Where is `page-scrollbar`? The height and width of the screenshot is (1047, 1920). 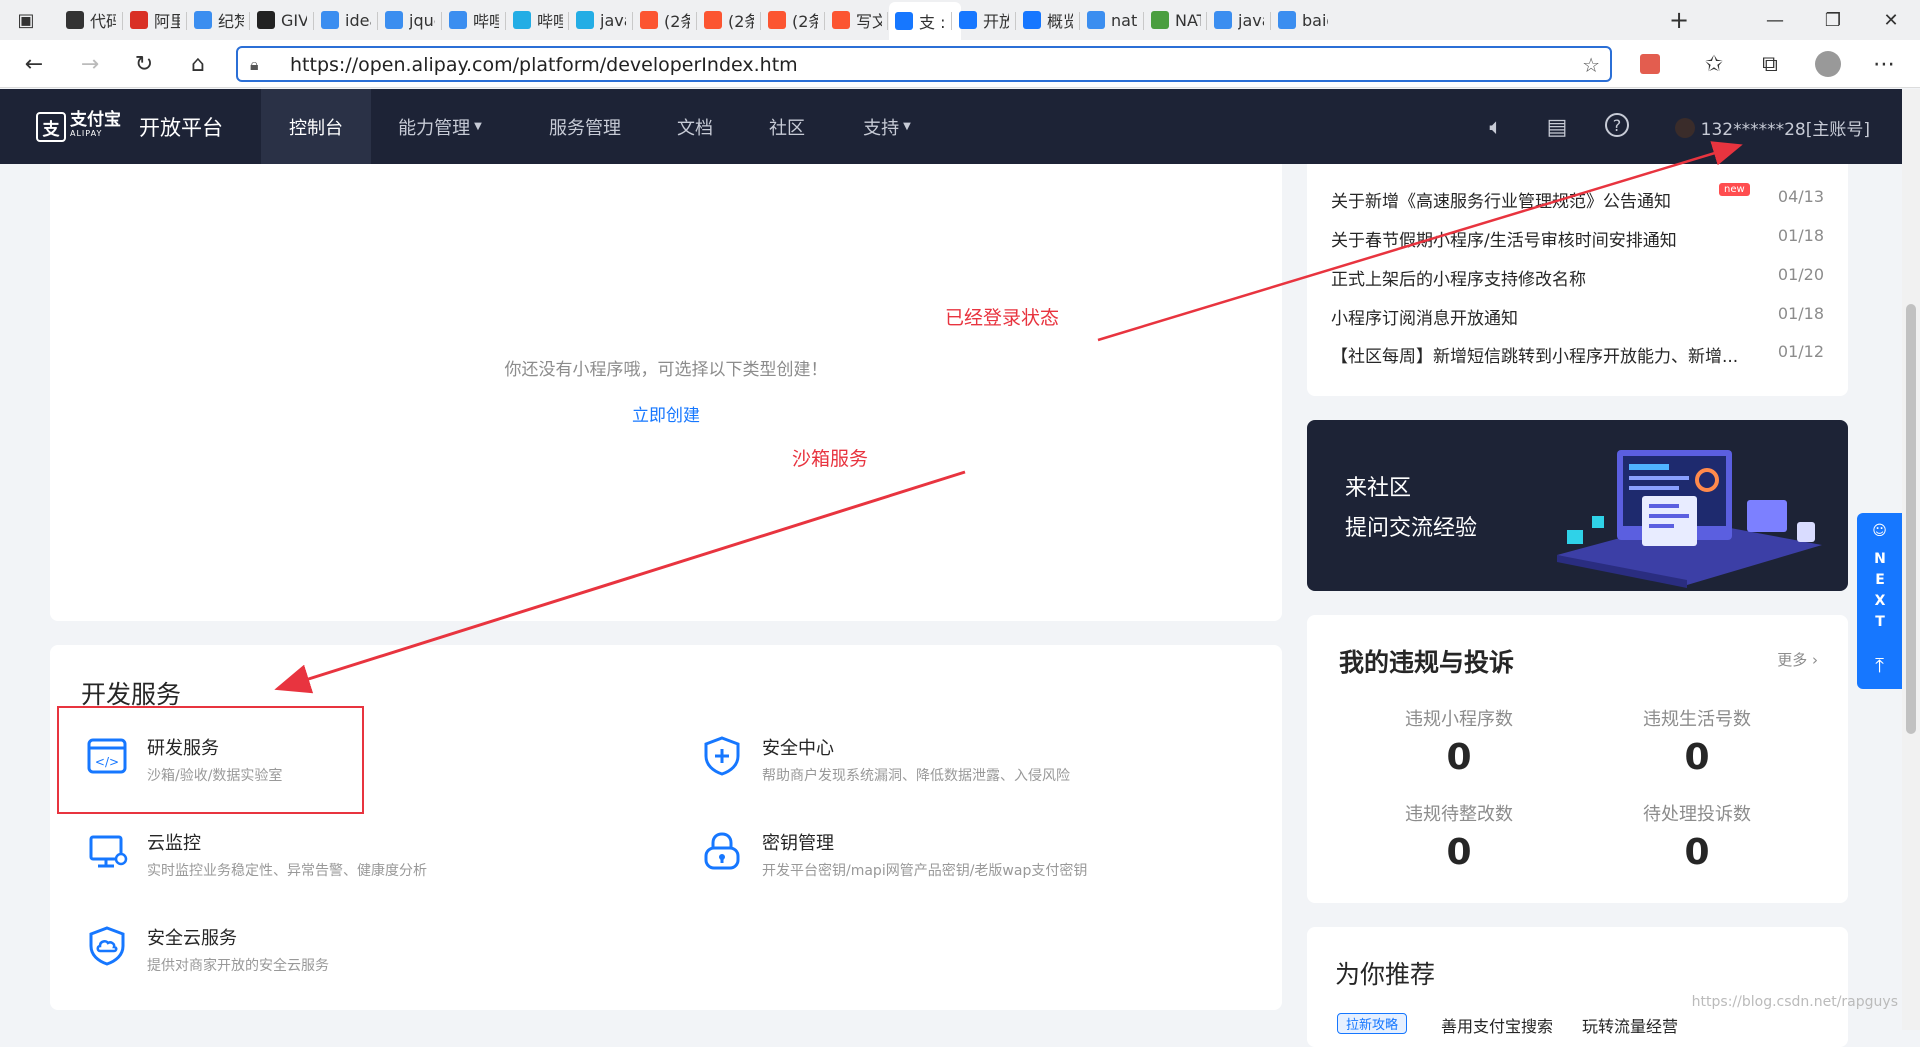
page-scrollbar is located at coordinates (1911, 559).